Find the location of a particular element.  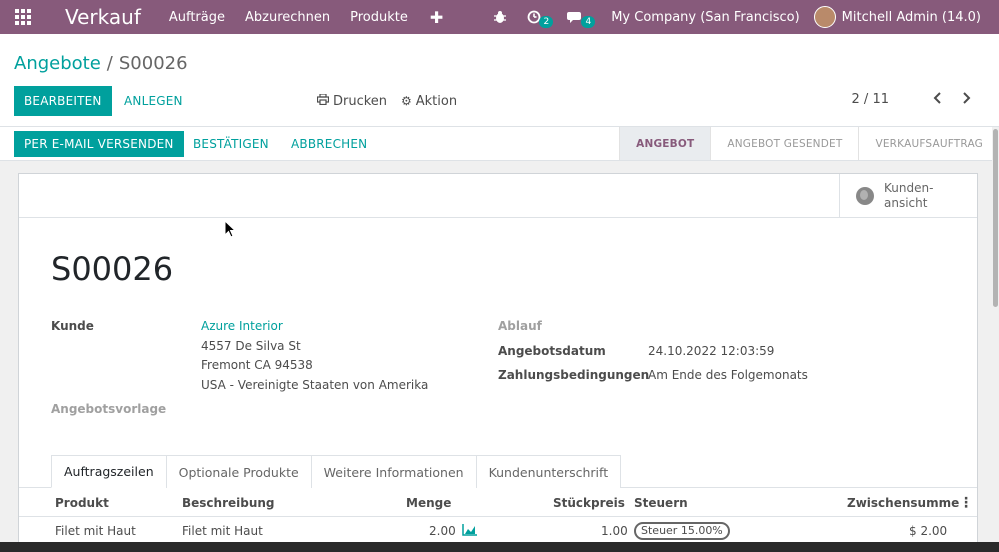

action-button: ⚙ Aktion is located at coordinates (429, 101).